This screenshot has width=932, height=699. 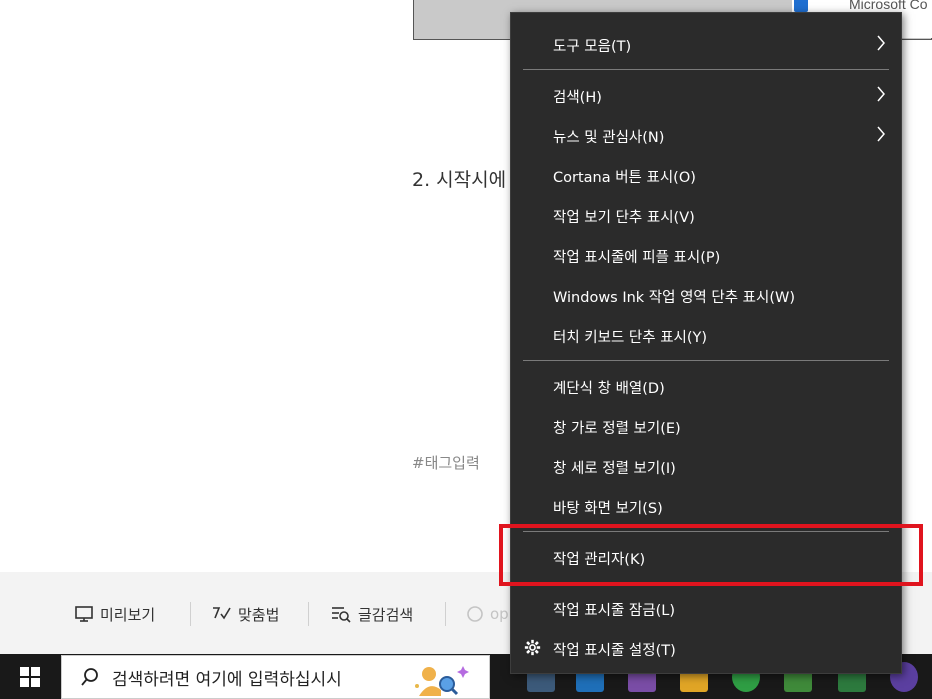 What do you see at coordinates (707, 506) in the screenshot?
I see `menu-item-show-desktop: 바탕 화면 보기(S)` at bounding box center [707, 506].